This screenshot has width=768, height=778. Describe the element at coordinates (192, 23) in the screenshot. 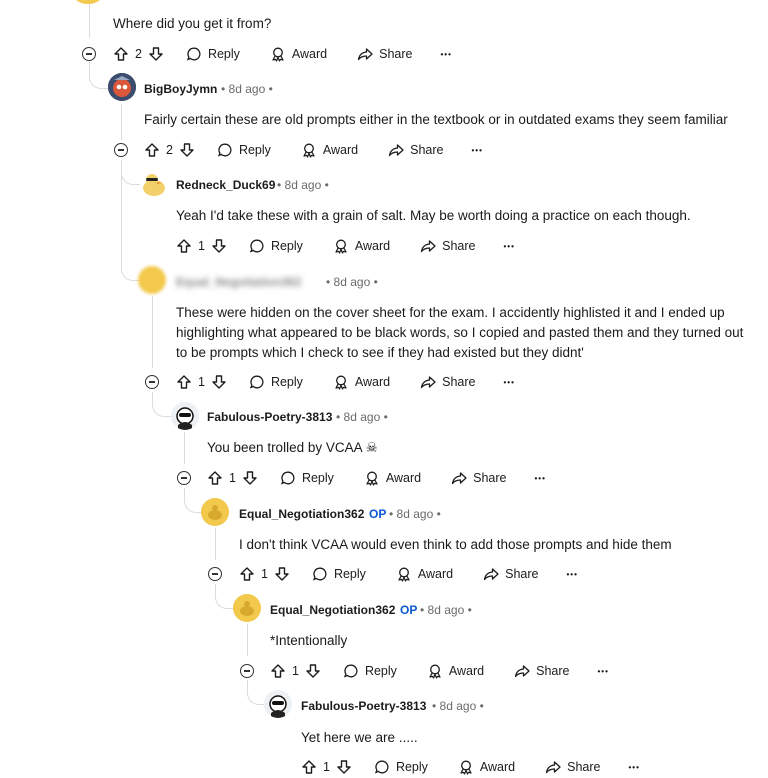

I see `comment-text: Where did you get it from?` at that location.